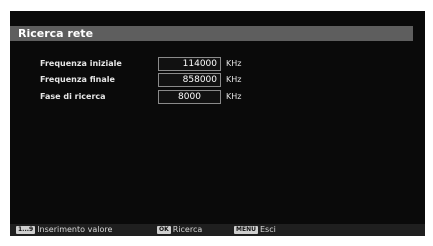  I want to click on menu-key-icon: MENU, so click(246, 230).